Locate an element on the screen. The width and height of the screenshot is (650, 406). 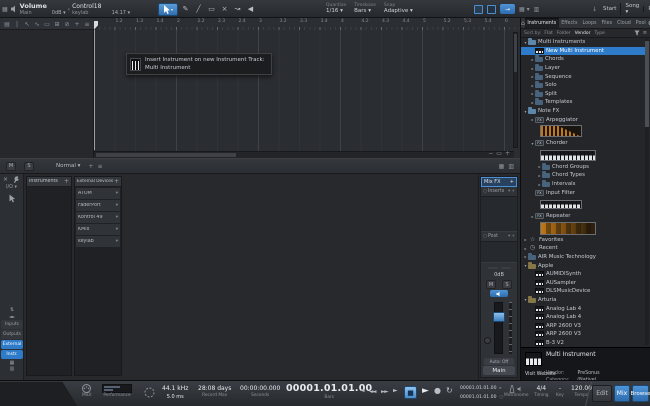
inserts-add-icon: + is located at coordinates (513, 191).